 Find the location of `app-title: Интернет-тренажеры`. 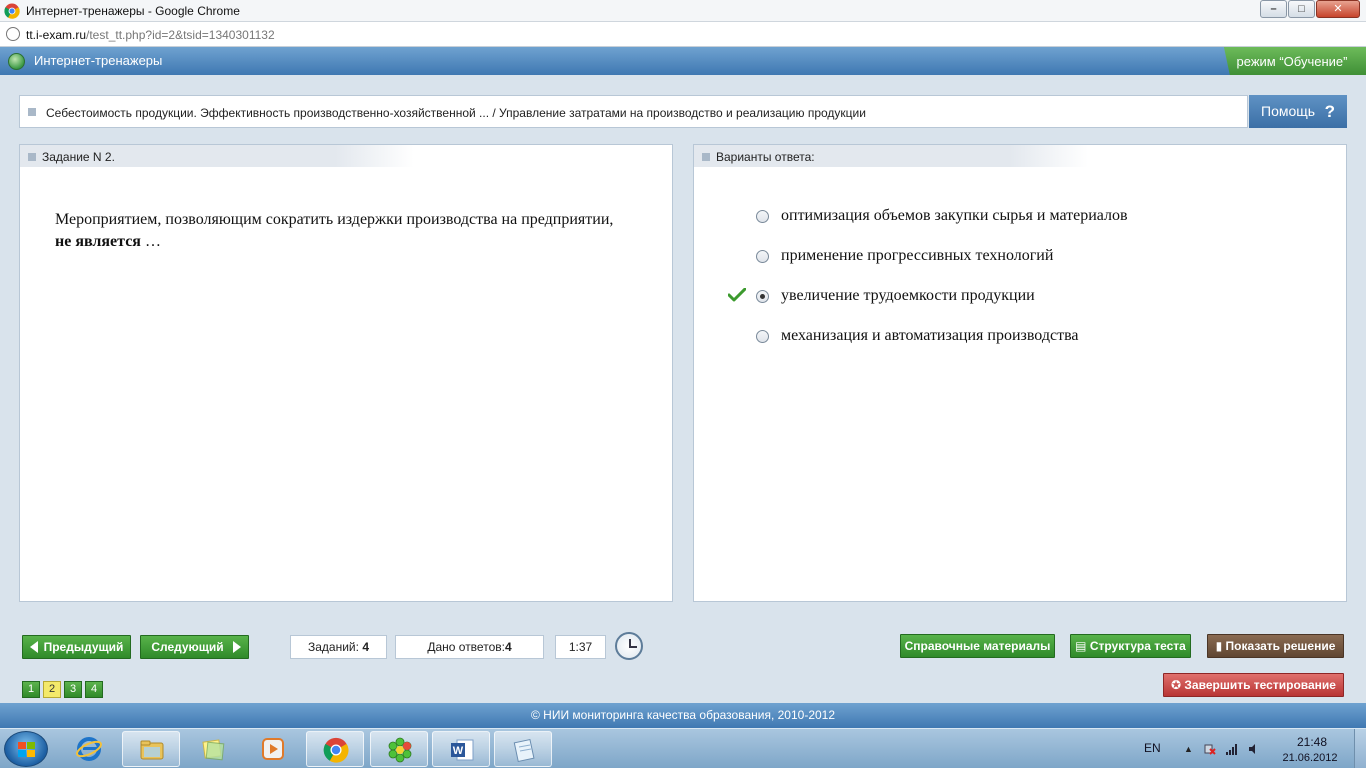

app-title: Интернет-тренажеры is located at coordinates (98, 60).